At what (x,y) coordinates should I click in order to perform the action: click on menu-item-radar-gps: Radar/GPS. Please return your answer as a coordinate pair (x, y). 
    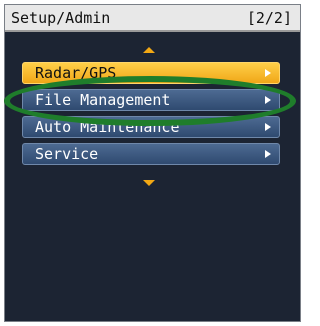
    Looking at the image, I should click on (151, 73).